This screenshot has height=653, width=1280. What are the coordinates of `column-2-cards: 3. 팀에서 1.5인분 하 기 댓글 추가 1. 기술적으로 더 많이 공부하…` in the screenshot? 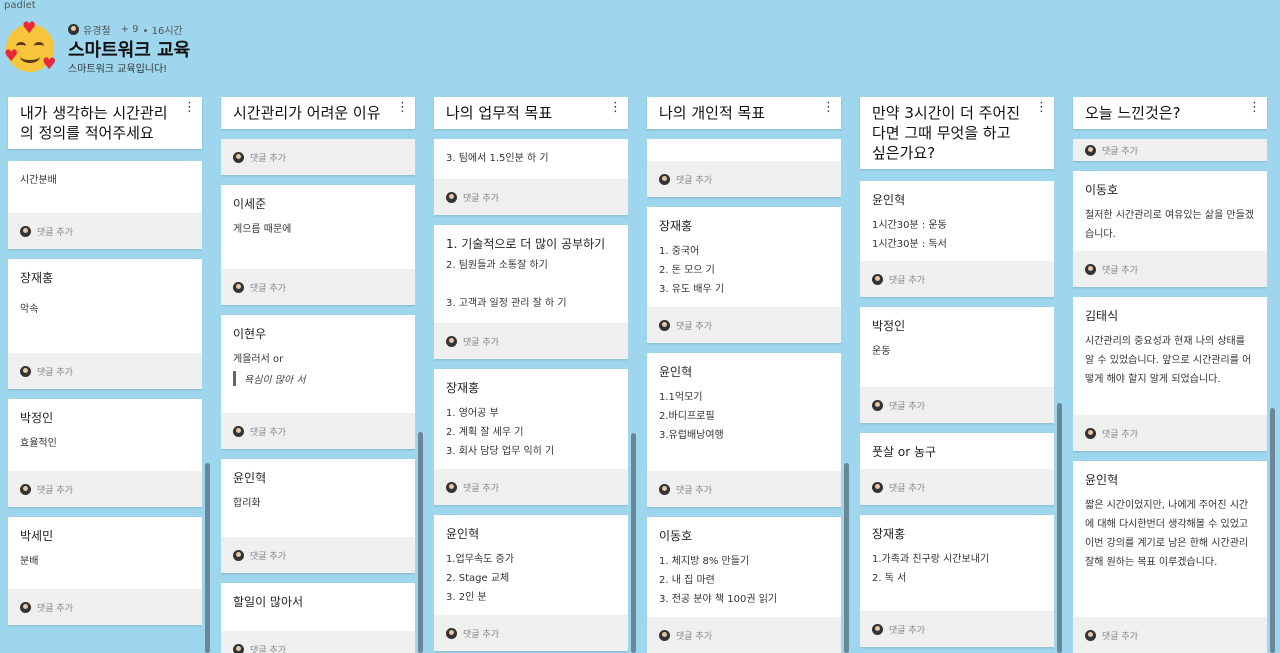 It's located at (531, 396).